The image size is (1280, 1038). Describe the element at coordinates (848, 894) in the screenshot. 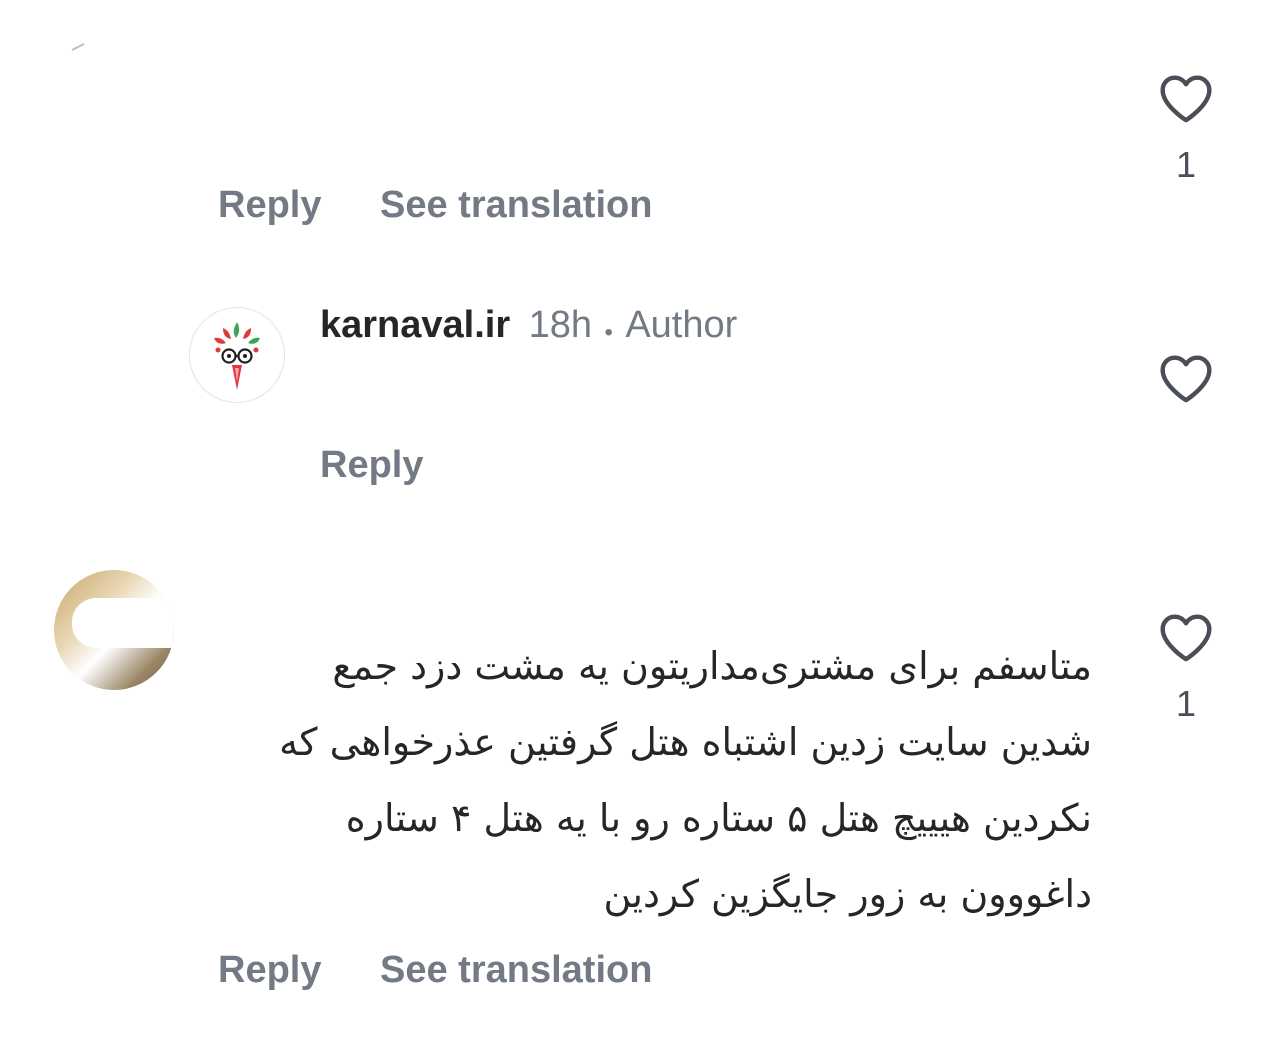

I see `comment-line: داغووون به زور جایگزین کردین` at that location.